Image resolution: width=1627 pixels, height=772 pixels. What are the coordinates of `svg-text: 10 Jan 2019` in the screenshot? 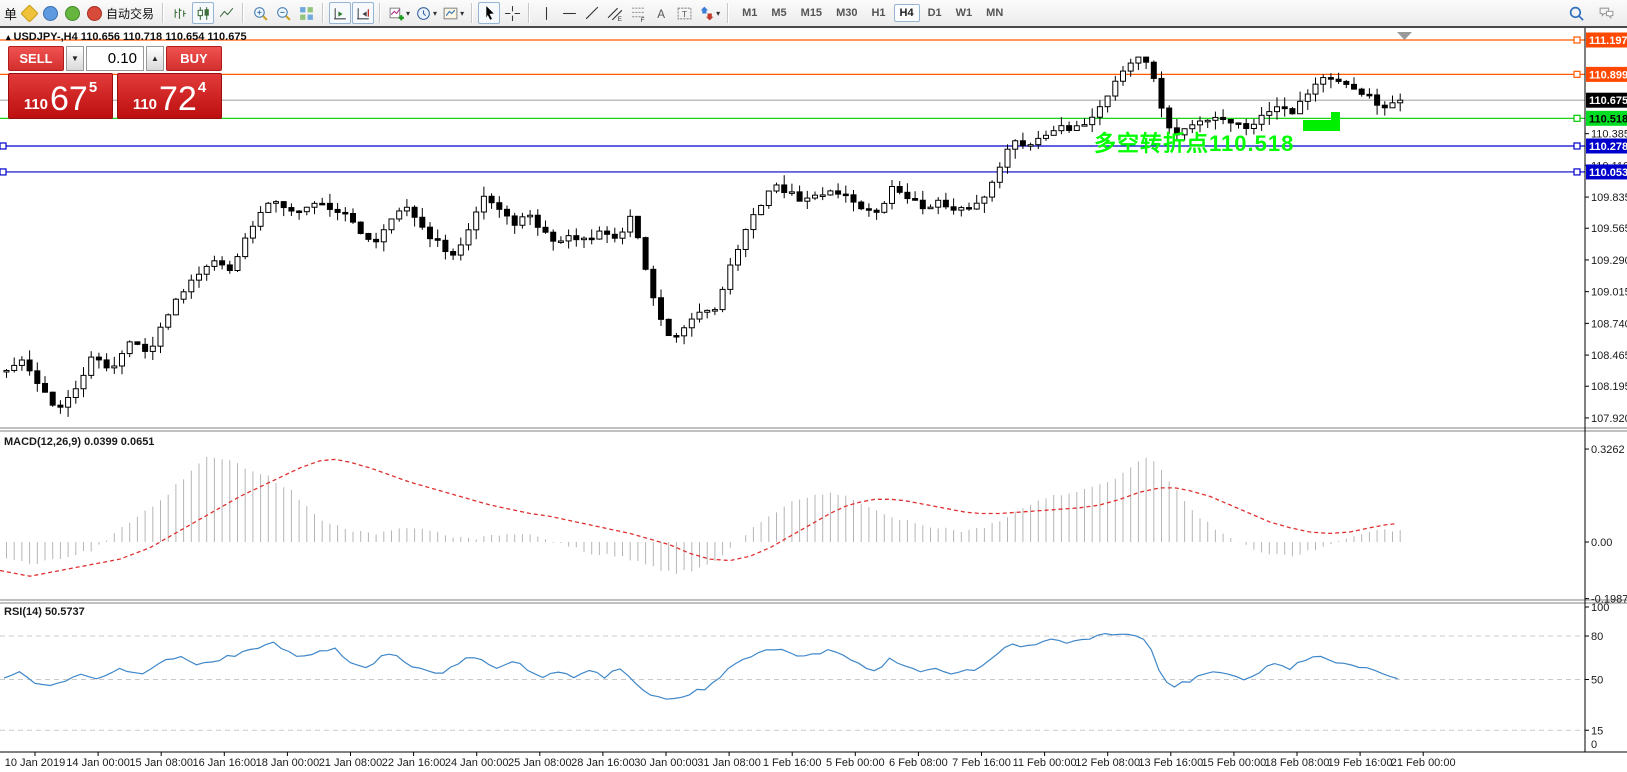 It's located at (35, 763).